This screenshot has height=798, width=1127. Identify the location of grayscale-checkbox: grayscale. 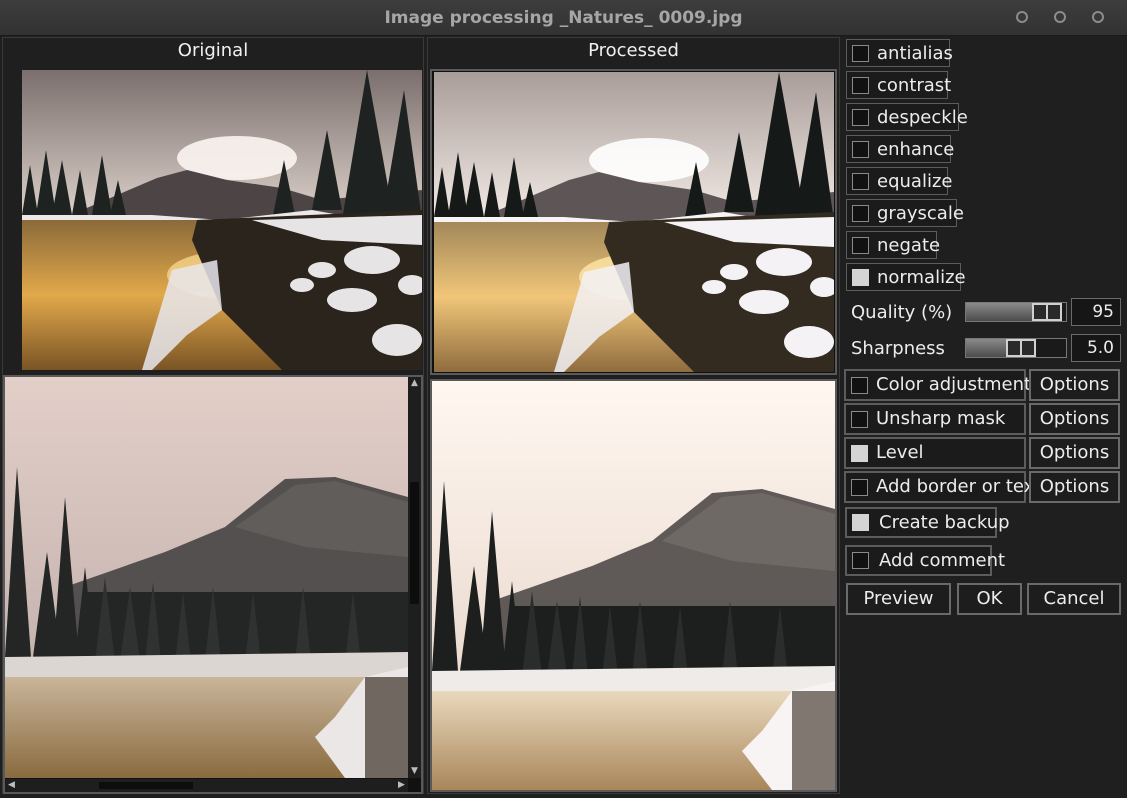
(905, 213).